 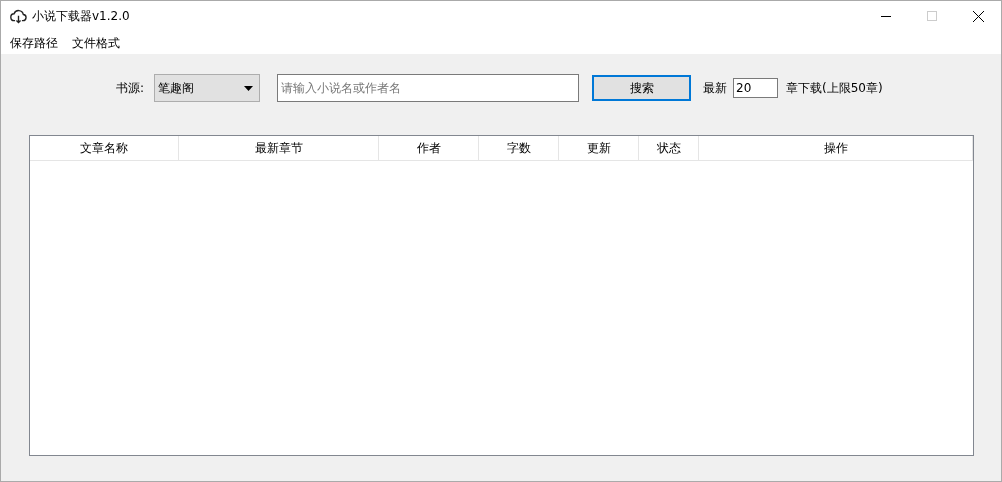 I want to click on column-header: 更新, so click(x=599, y=148).